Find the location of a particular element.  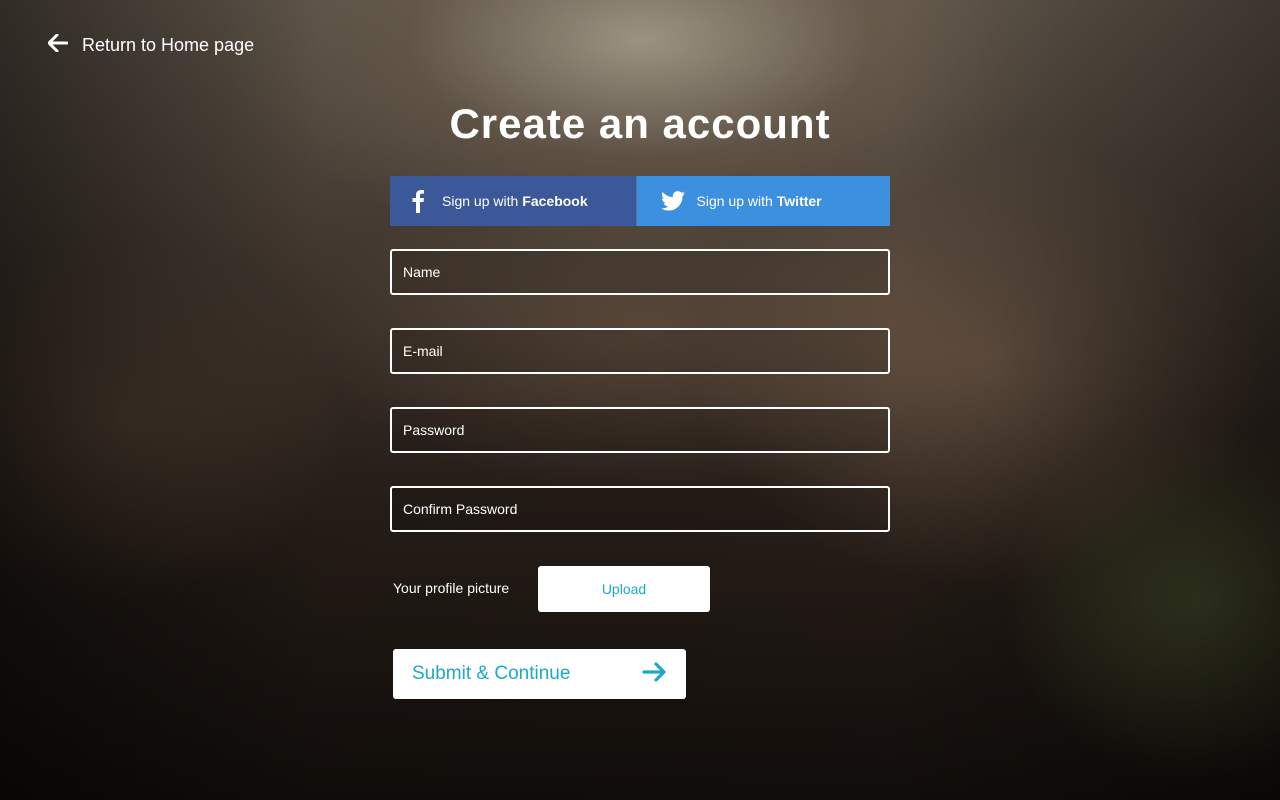

twitter-signup-brand: Twitter is located at coordinates (799, 201).